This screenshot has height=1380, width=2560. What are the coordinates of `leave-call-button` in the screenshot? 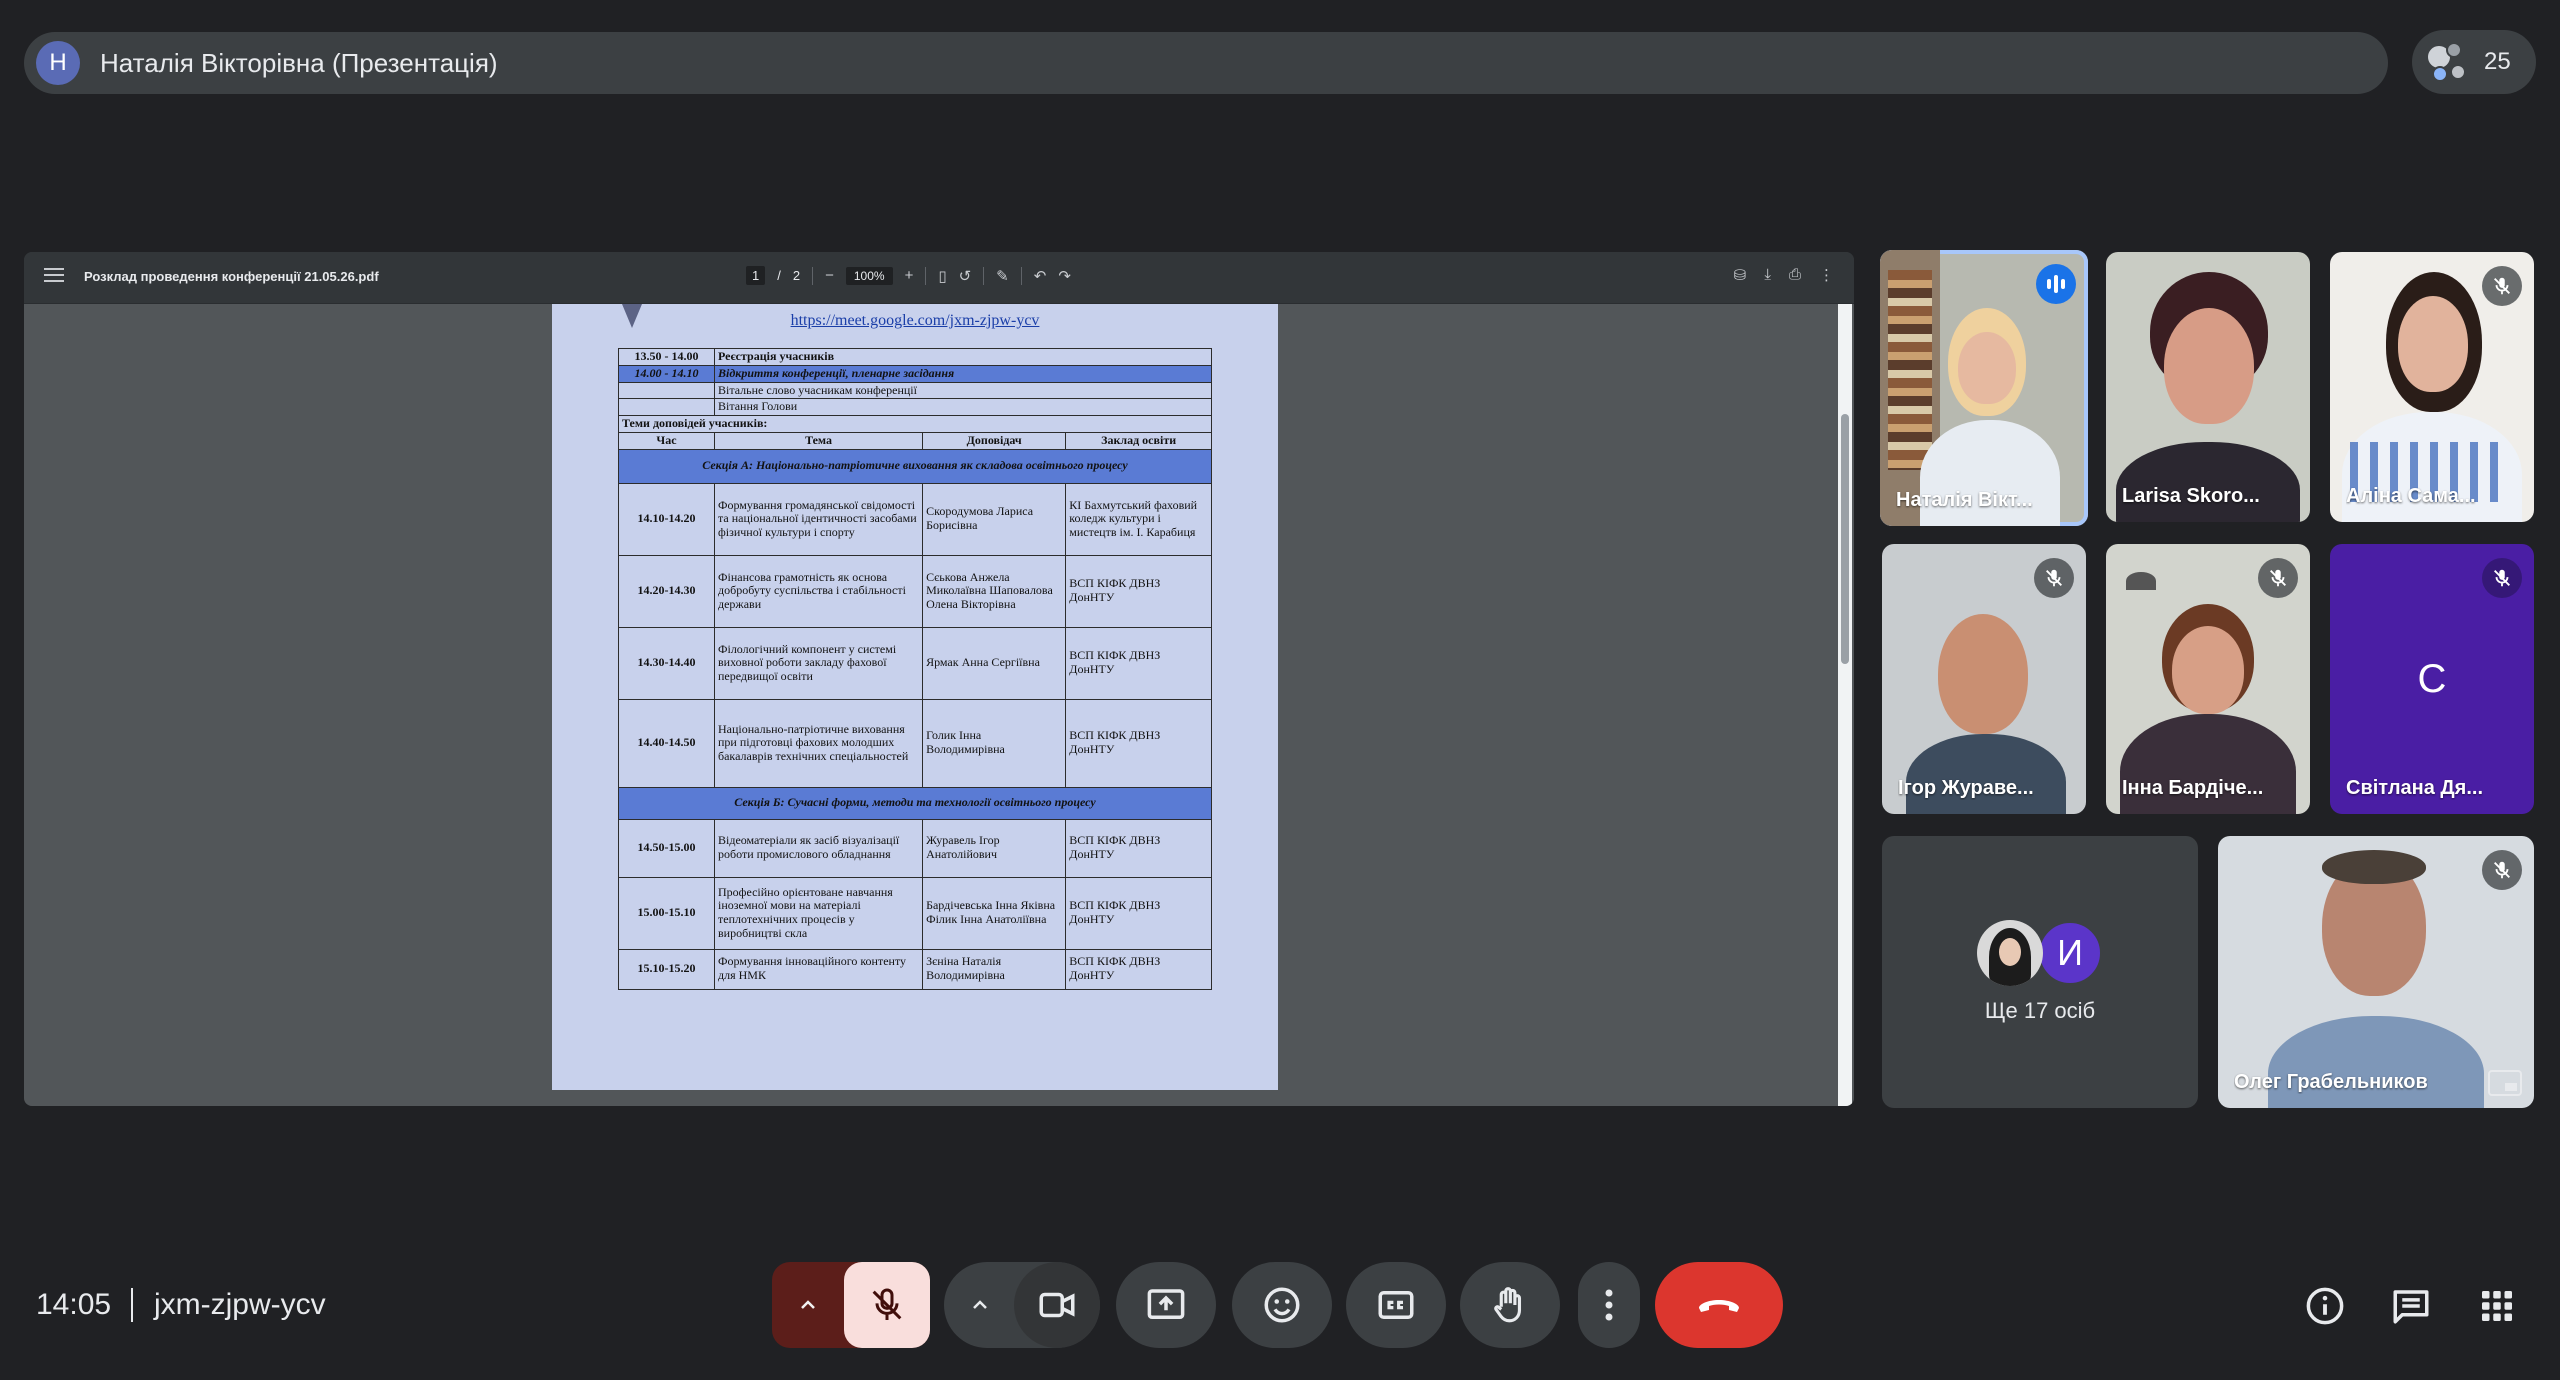 It's located at (1719, 1305).